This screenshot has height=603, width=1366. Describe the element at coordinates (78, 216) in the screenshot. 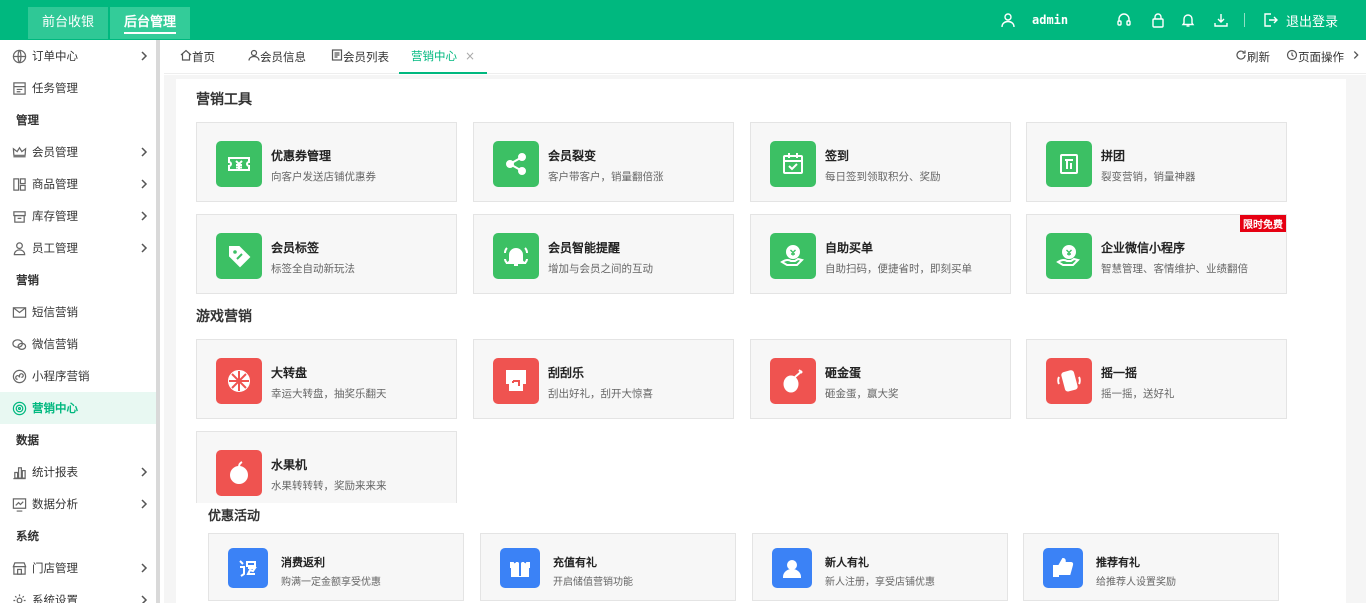

I see `sidebar-item-stock: 库存管理` at that location.